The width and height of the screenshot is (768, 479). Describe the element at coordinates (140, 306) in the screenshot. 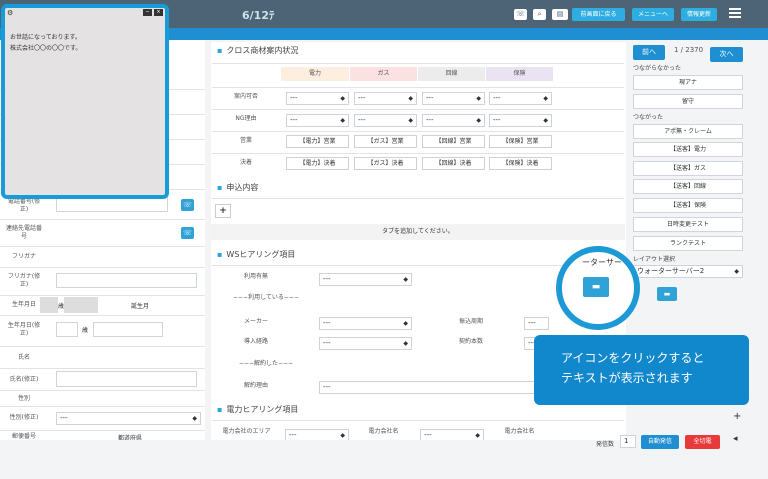

I see `birth-month-label: 誕生月` at that location.